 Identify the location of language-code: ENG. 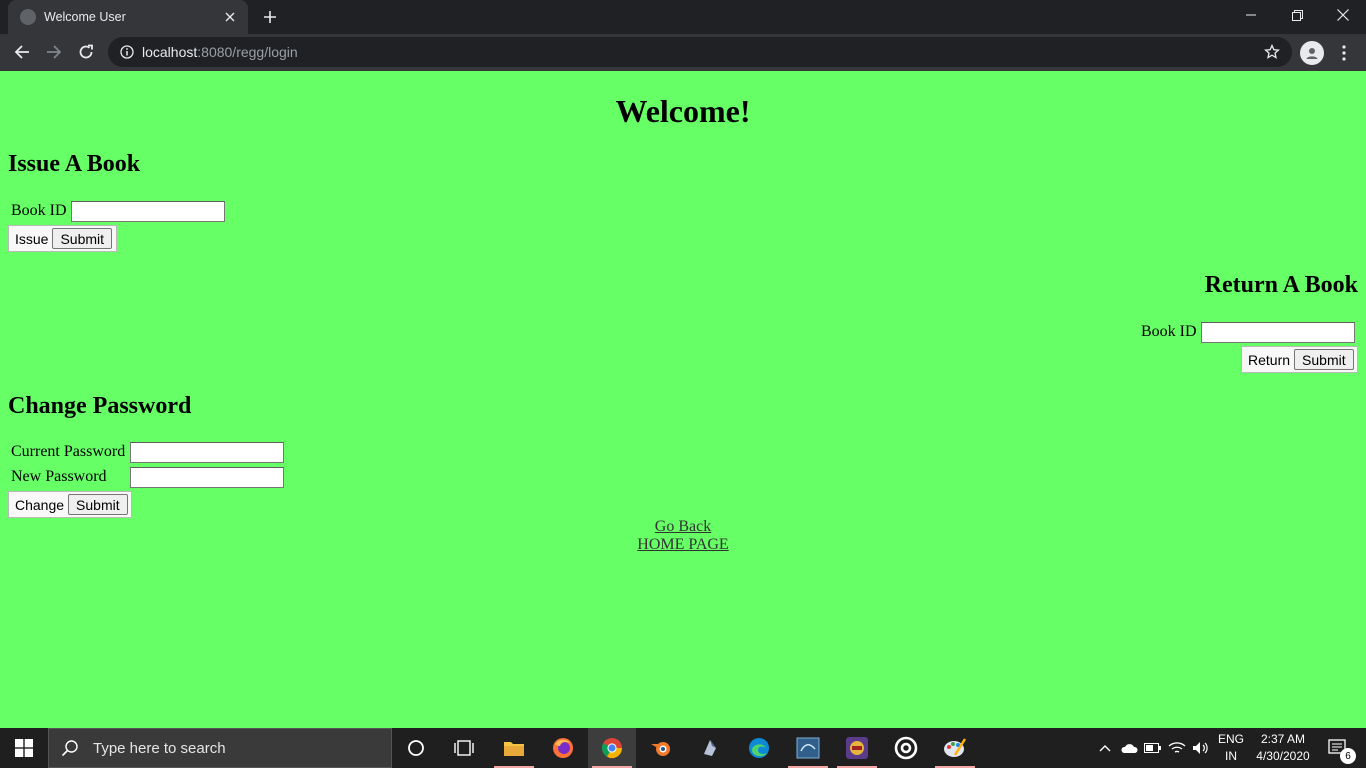
(1230, 739).